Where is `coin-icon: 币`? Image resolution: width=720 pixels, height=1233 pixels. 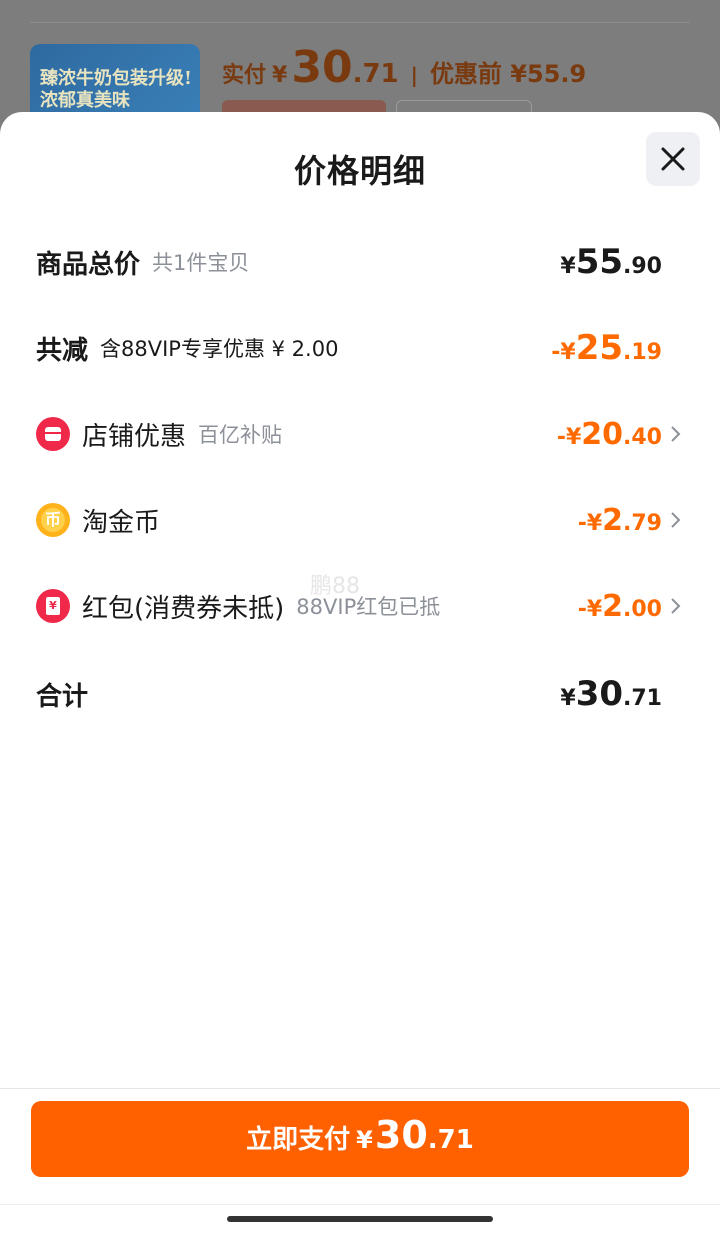 coin-icon: 币 is located at coordinates (53, 520).